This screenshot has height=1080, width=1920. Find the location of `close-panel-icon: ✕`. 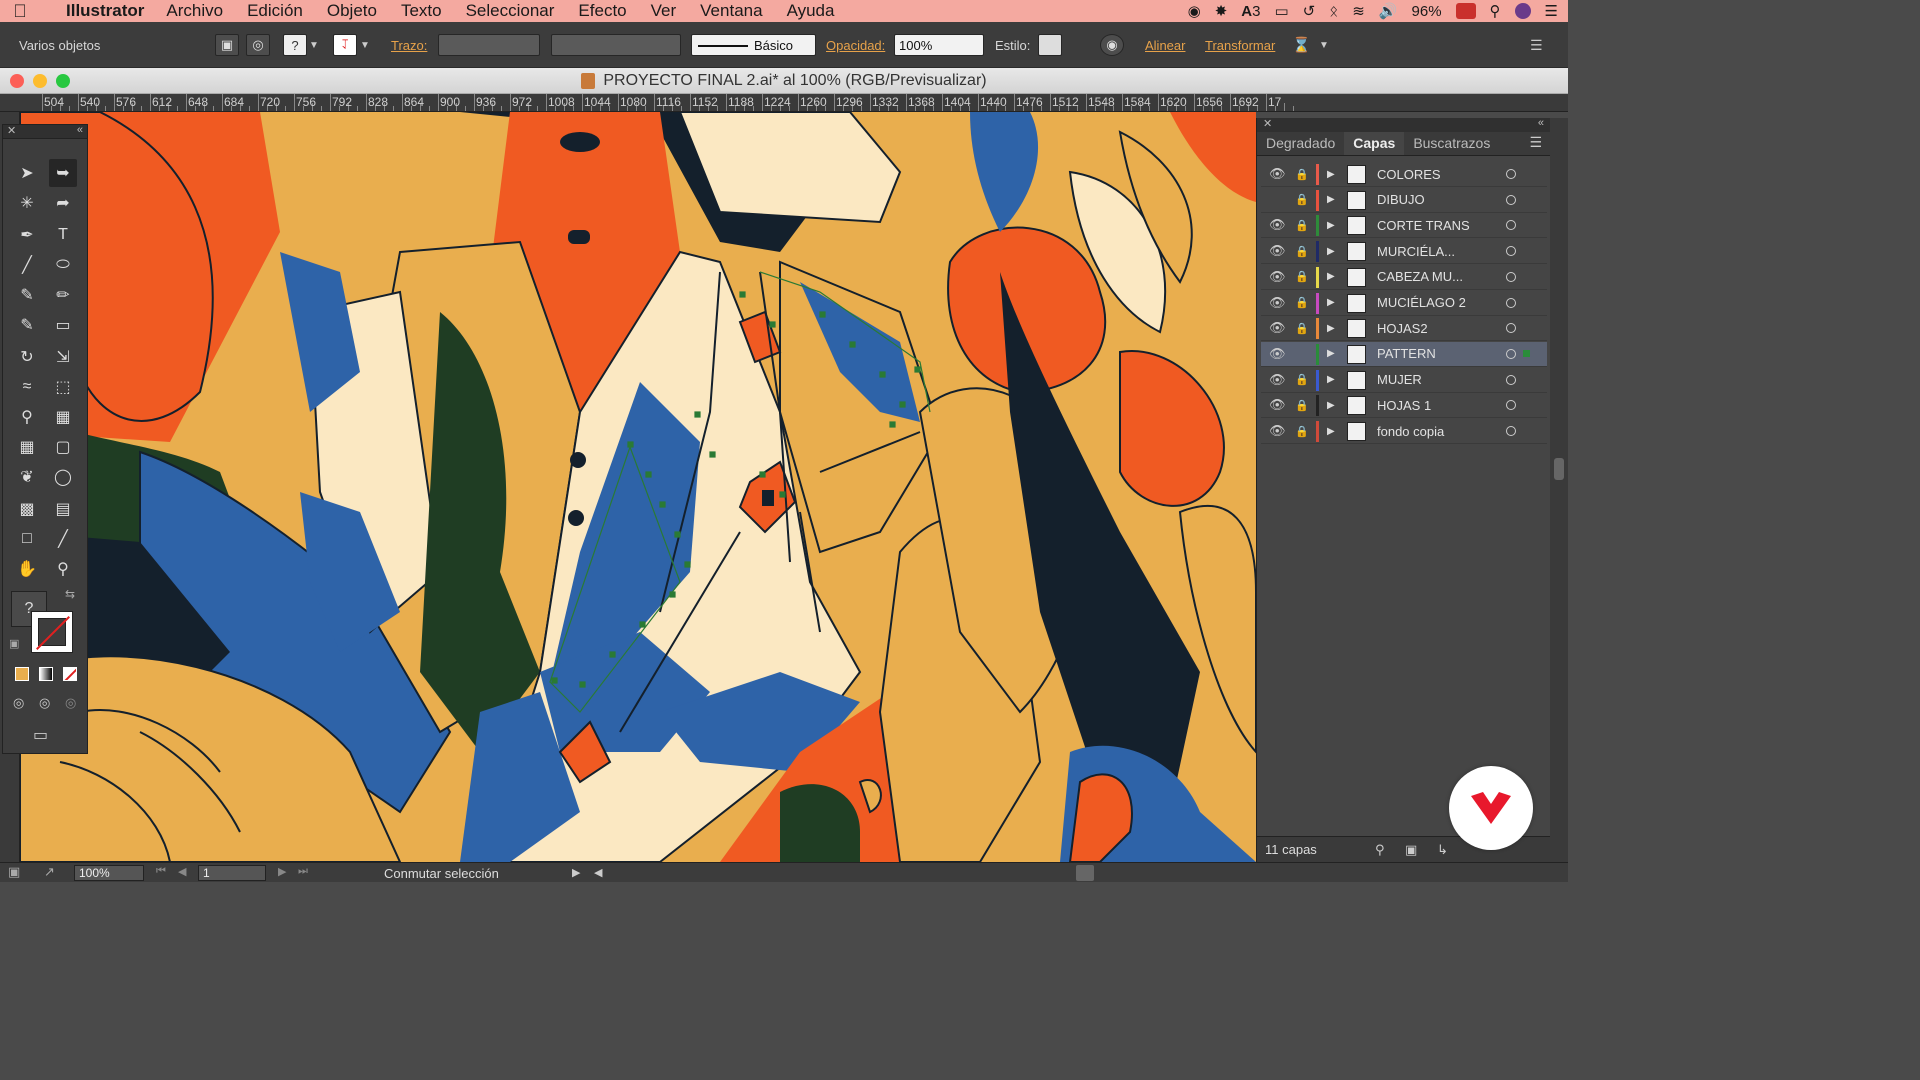

close-panel-icon: ✕ is located at coordinates (11, 130).